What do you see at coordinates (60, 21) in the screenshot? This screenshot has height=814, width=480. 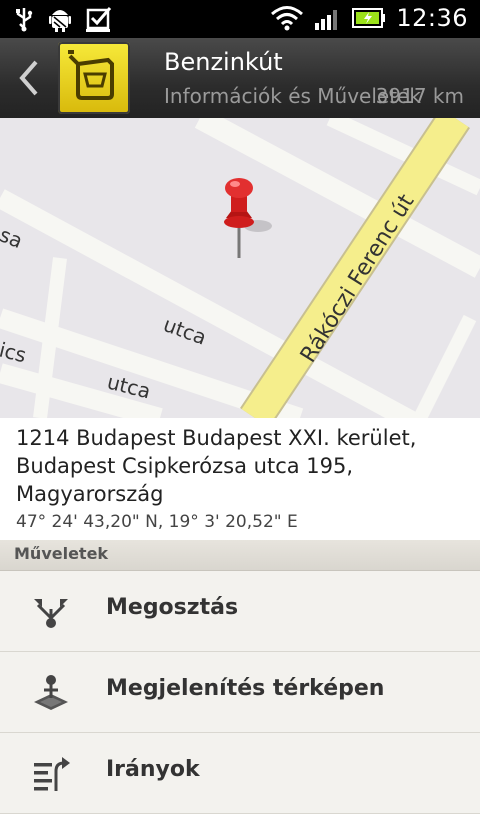 I see `android-debug-icon` at bounding box center [60, 21].